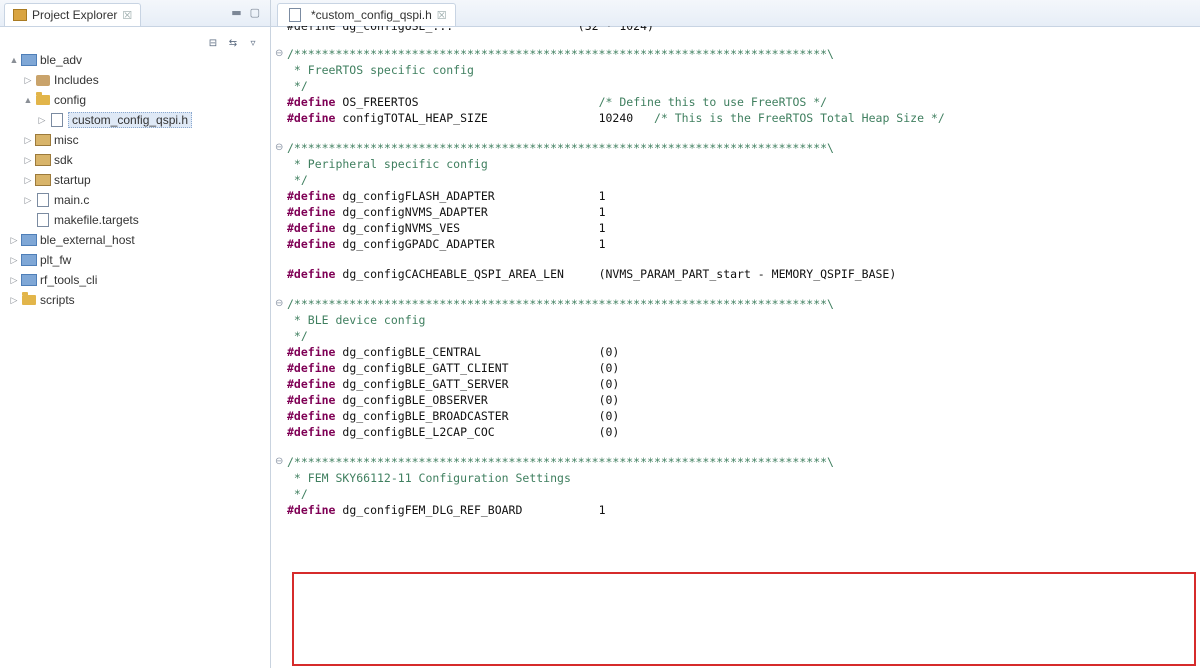 This screenshot has height=668, width=1200. What do you see at coordinates (135, 160) in the screenshot?
I see `tree-item: ▷ sdk` at bounding box center [135, 160].